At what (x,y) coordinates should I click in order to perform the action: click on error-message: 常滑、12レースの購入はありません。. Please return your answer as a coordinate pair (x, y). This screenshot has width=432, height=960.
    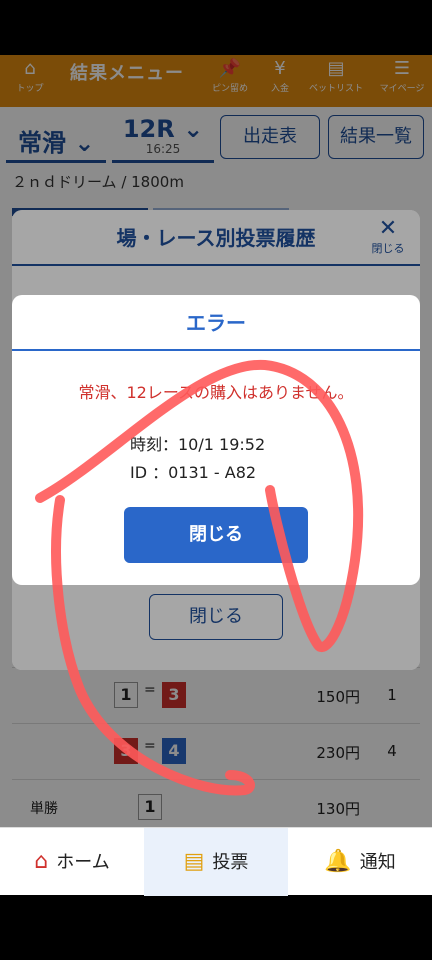
    Looking at the image, I should click on (216, 392).